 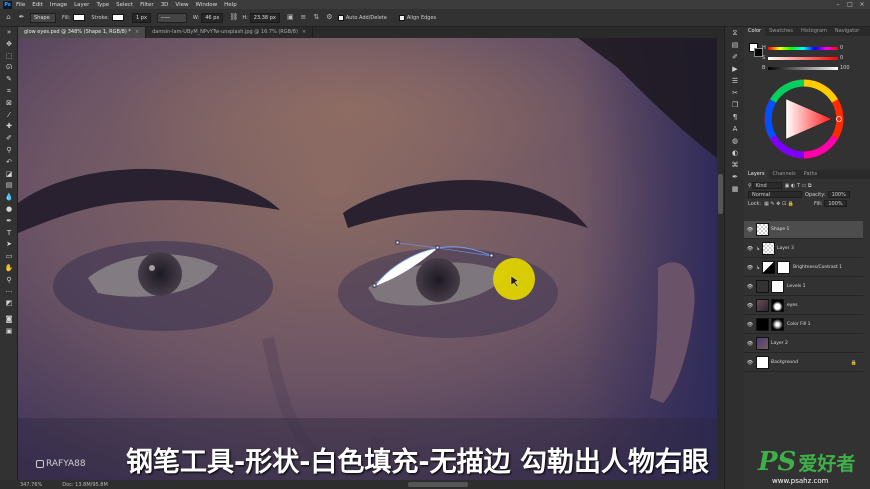 I want to click on actions-icon: ▶, so click(x=735, y=69).